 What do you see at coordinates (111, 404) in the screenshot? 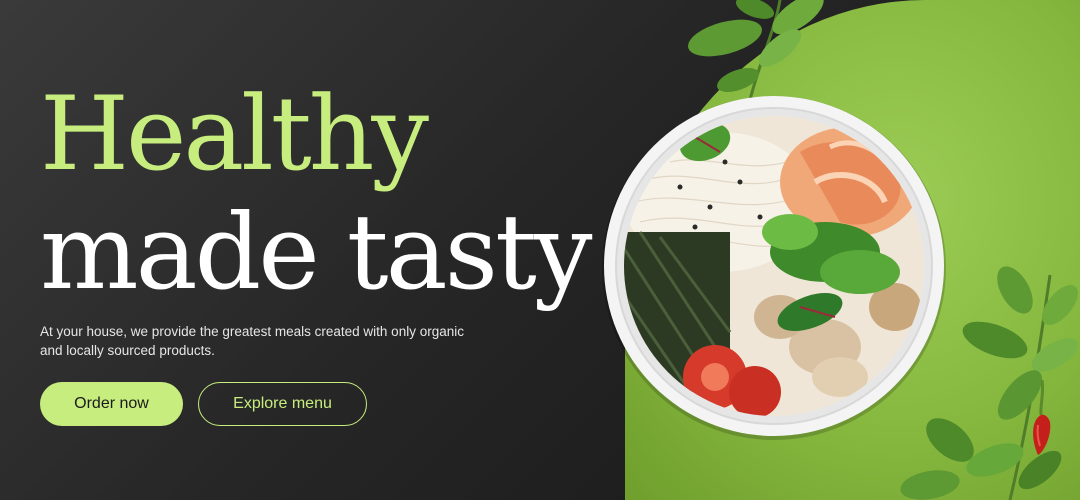
I see `order-now-button: Order now` at bounding box center [111, 404].